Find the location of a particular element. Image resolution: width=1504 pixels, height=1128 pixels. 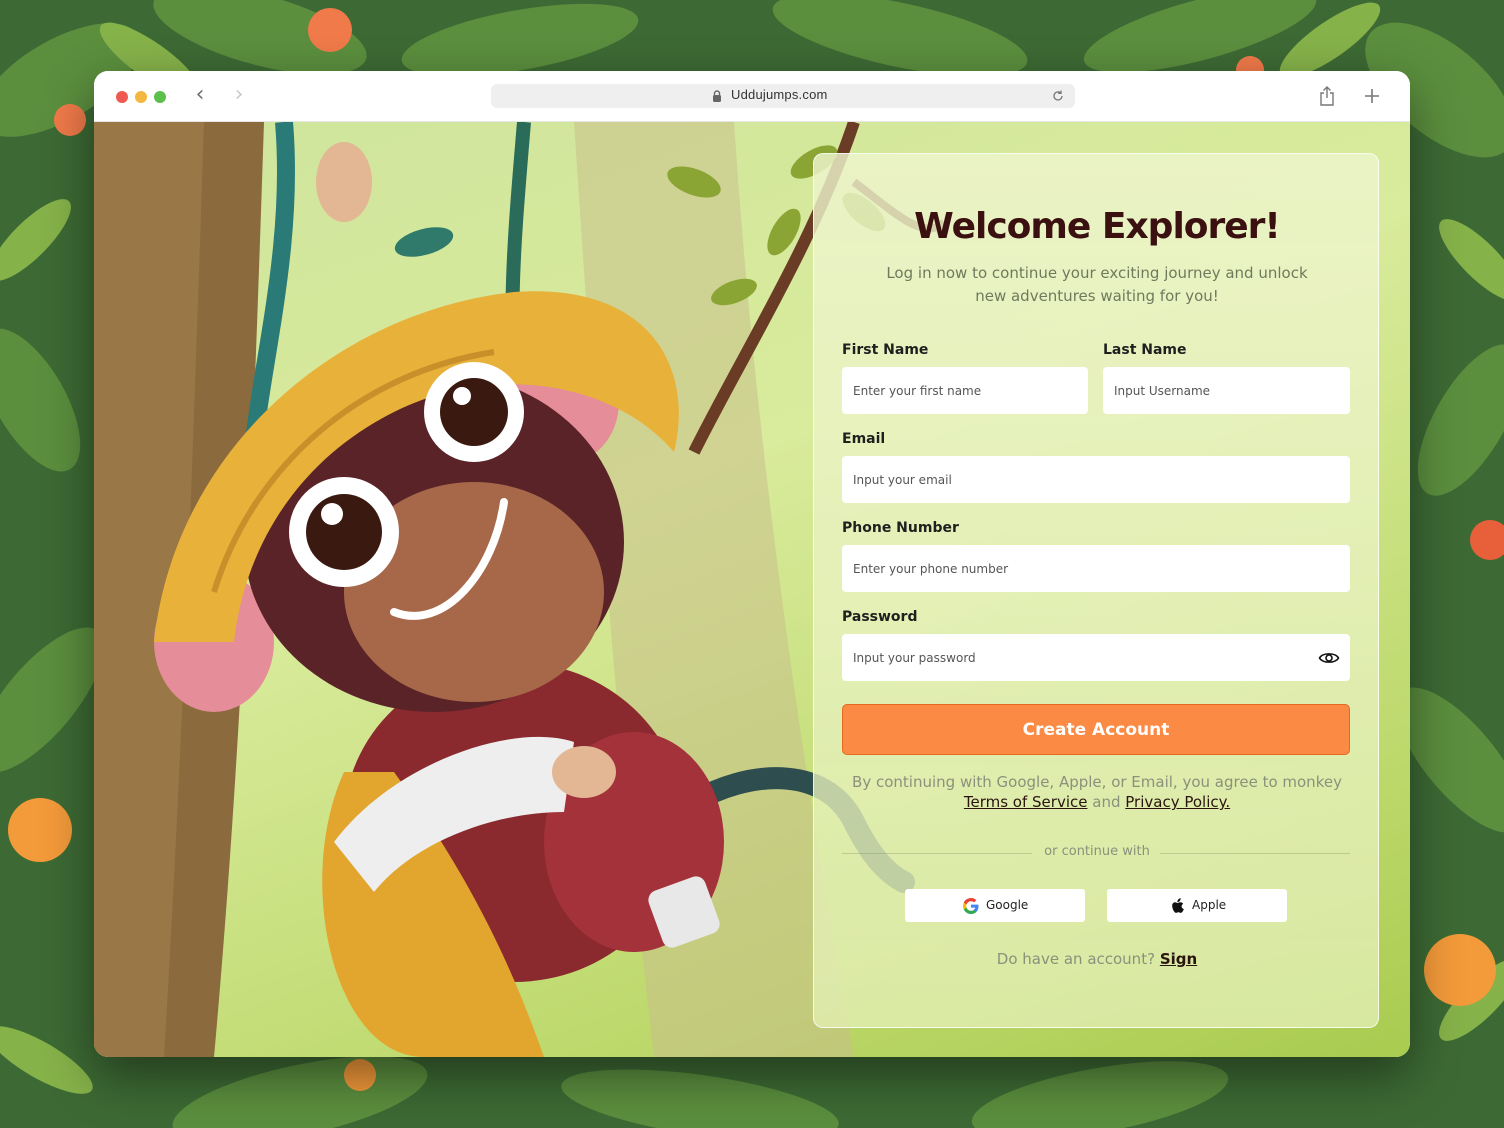

close-window-button is located at coordinates (122, 97).